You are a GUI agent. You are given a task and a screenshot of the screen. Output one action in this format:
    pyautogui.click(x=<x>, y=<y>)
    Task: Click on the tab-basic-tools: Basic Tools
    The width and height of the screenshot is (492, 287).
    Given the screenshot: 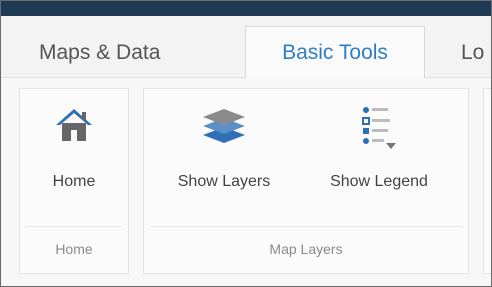 What is the action you would take?
    pyautogui.click(x=335, y=52)
    